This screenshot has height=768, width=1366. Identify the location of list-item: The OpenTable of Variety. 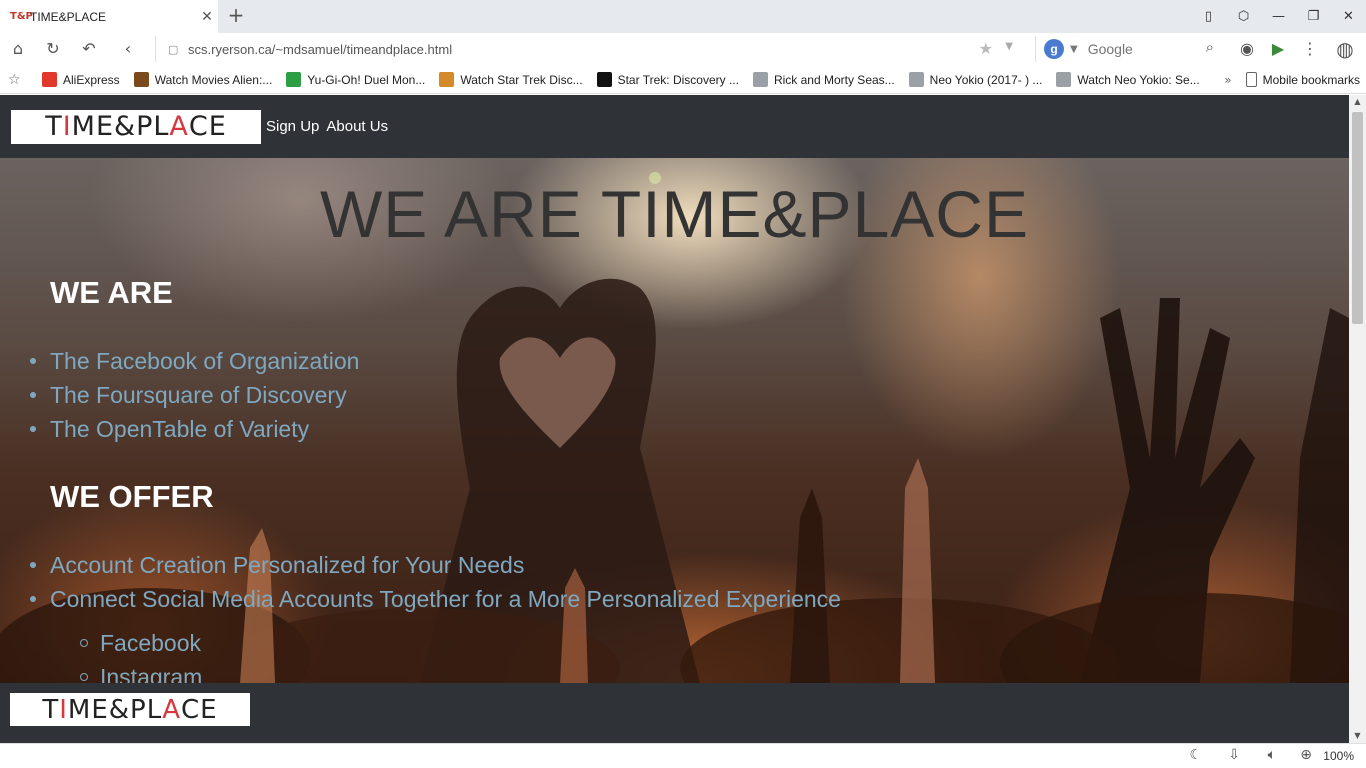
(194, 429).